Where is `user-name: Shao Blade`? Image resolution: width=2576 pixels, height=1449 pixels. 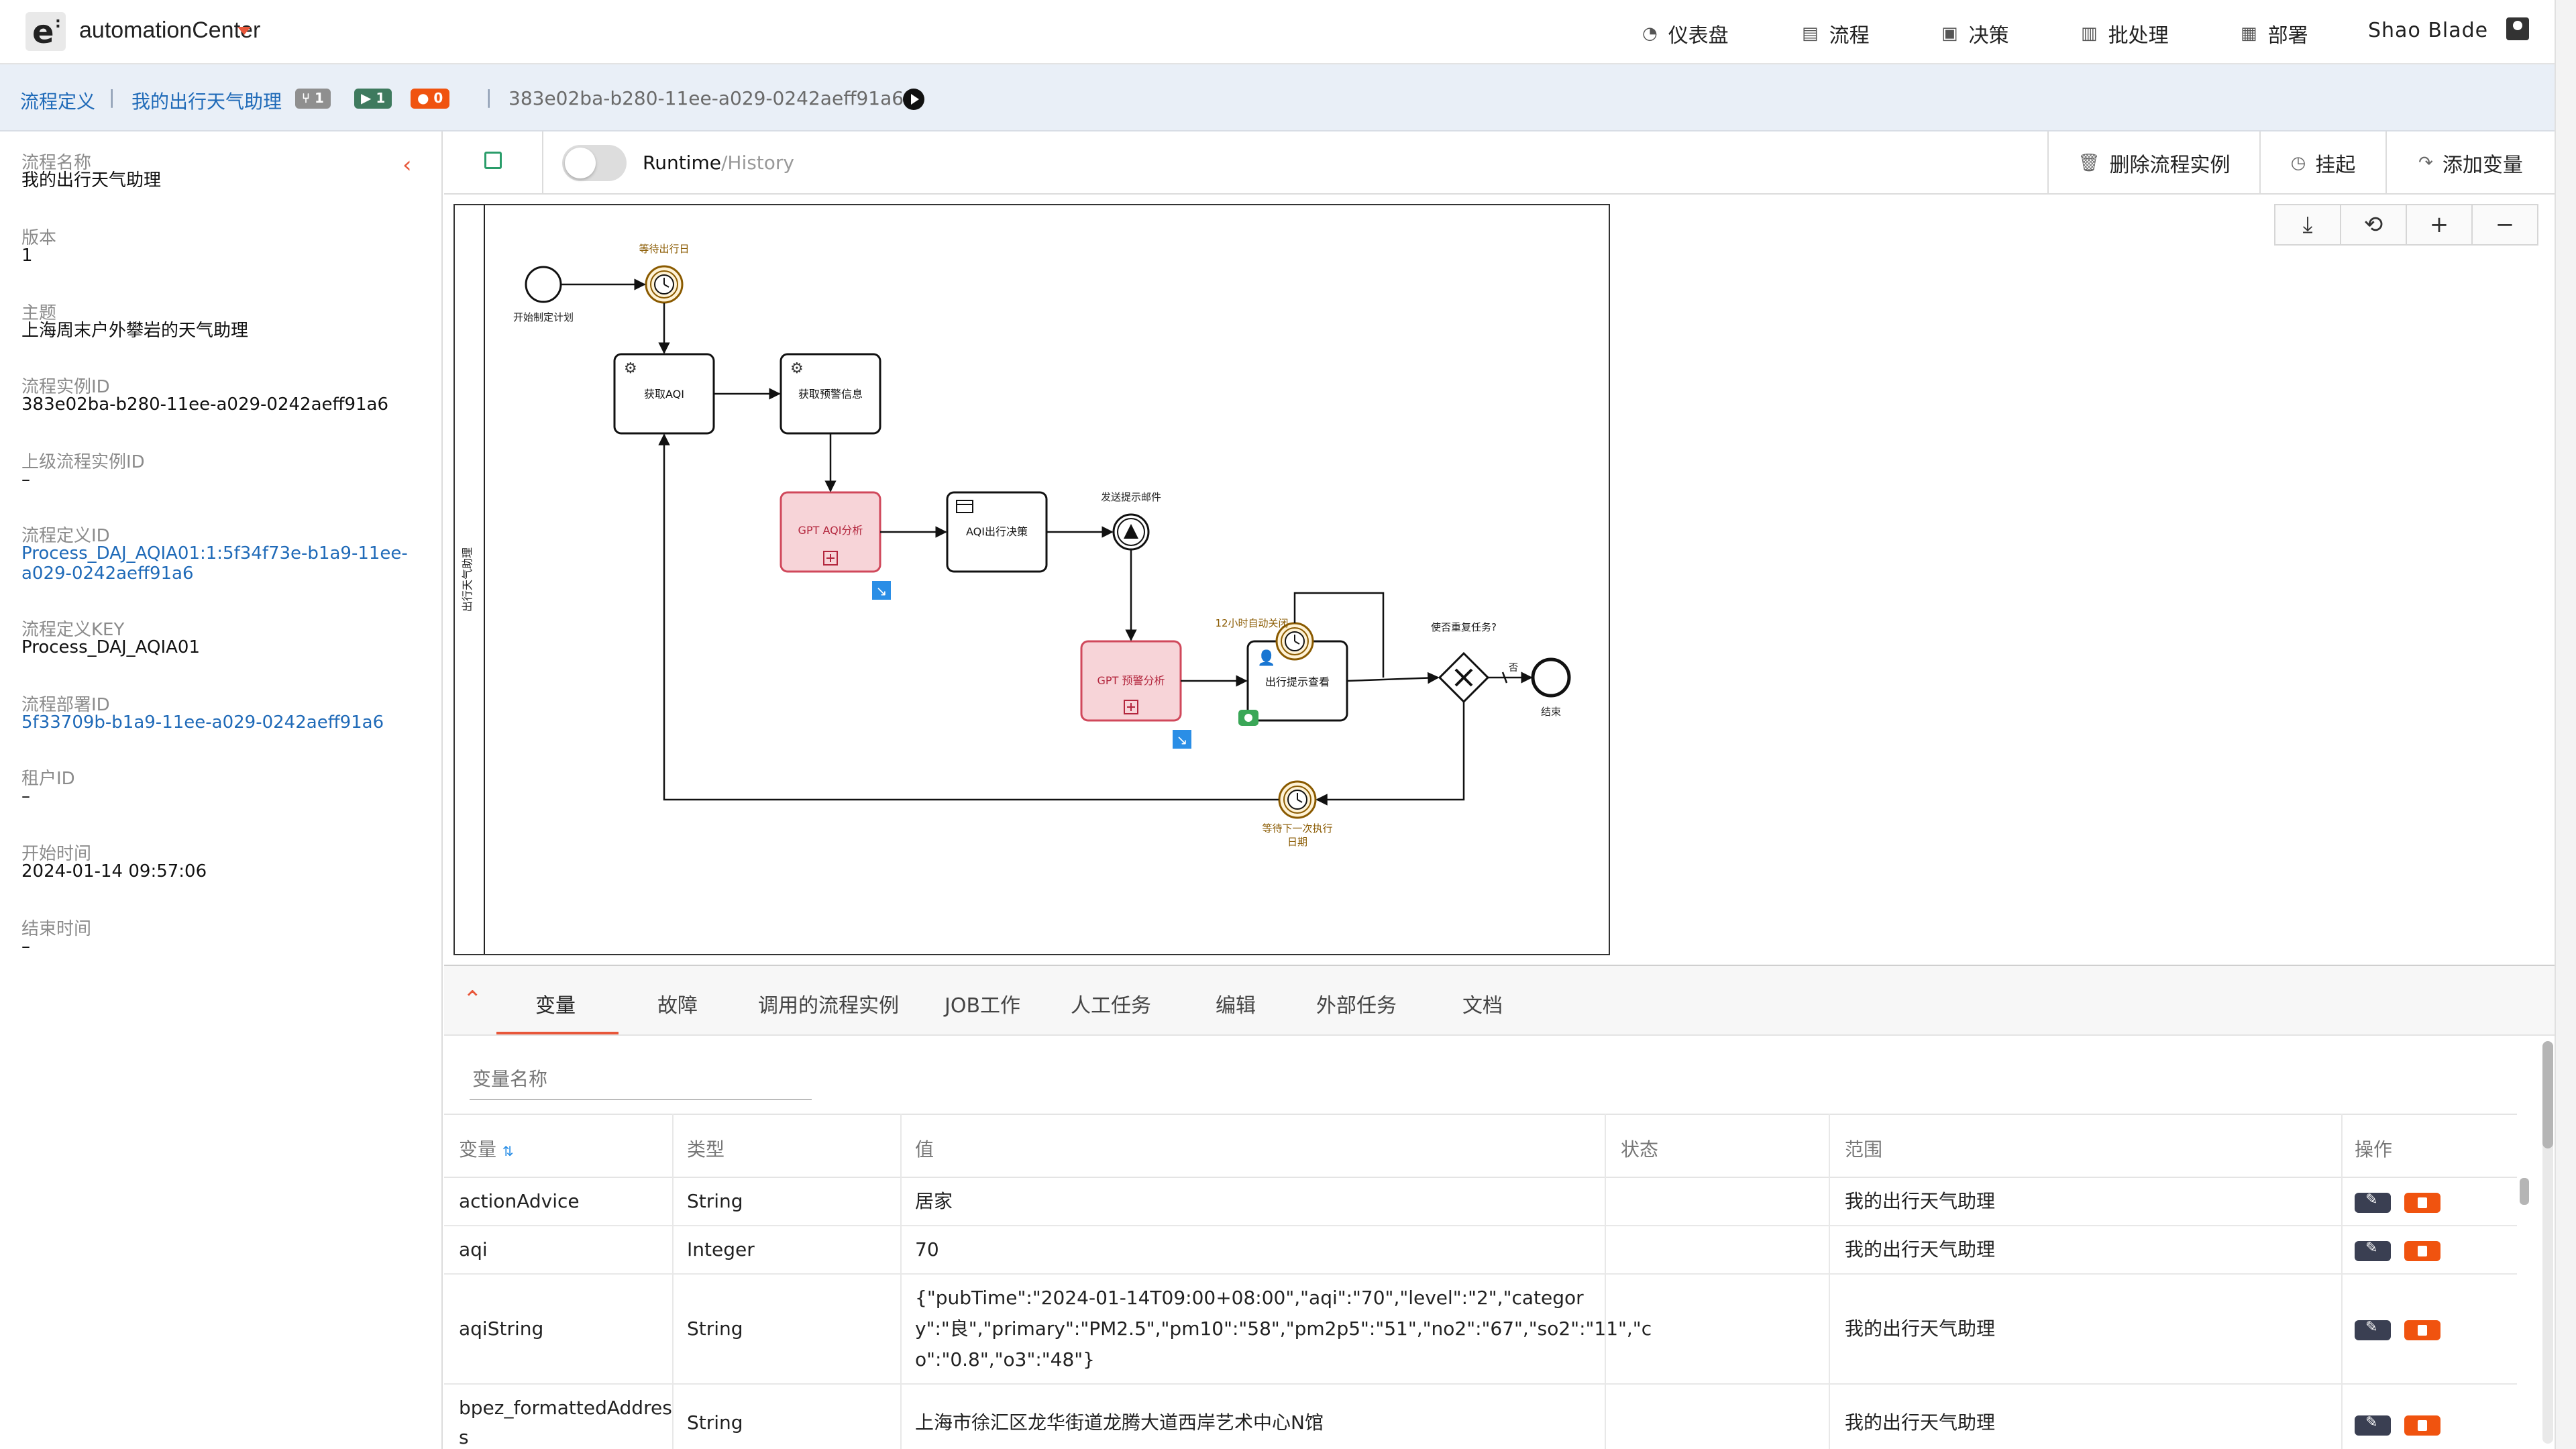 user-name: Shao Blade is located at coordinates (2428, 30).